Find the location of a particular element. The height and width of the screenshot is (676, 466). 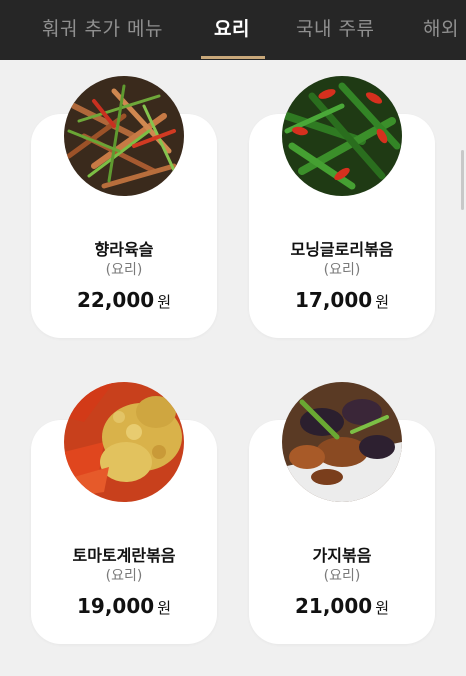

tab-dishes: 요리 is located at coordinates (232, 27).